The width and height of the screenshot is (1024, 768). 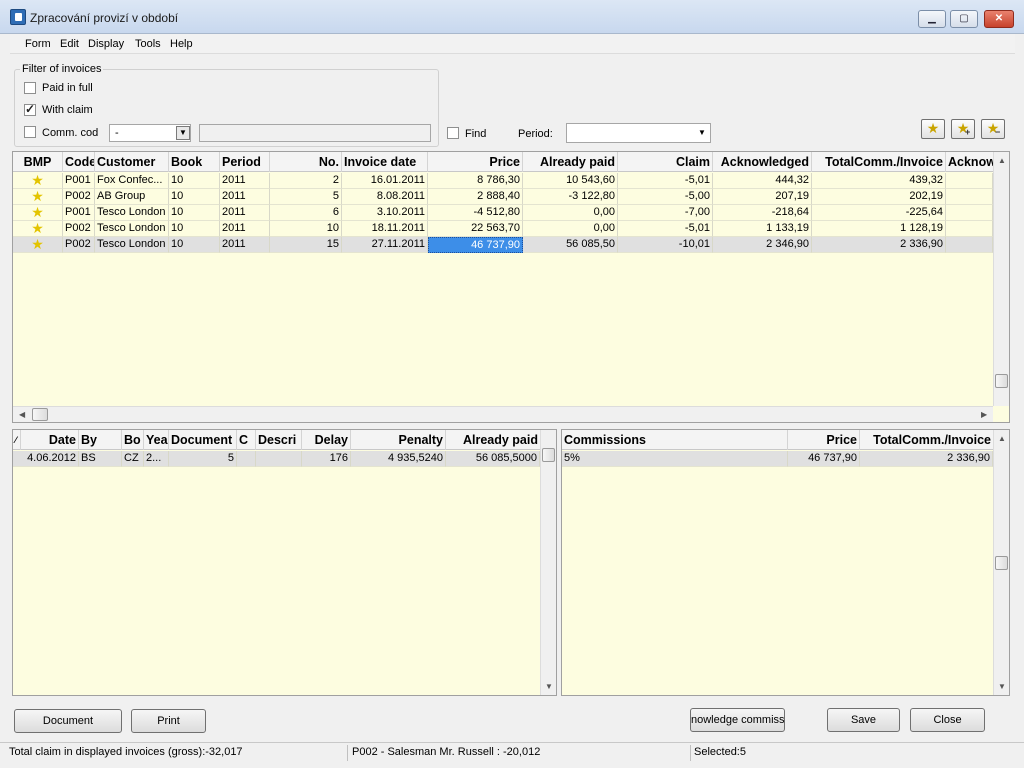 I want to click on commissions-vscroll-thumb, so click(x=1001, y=563).